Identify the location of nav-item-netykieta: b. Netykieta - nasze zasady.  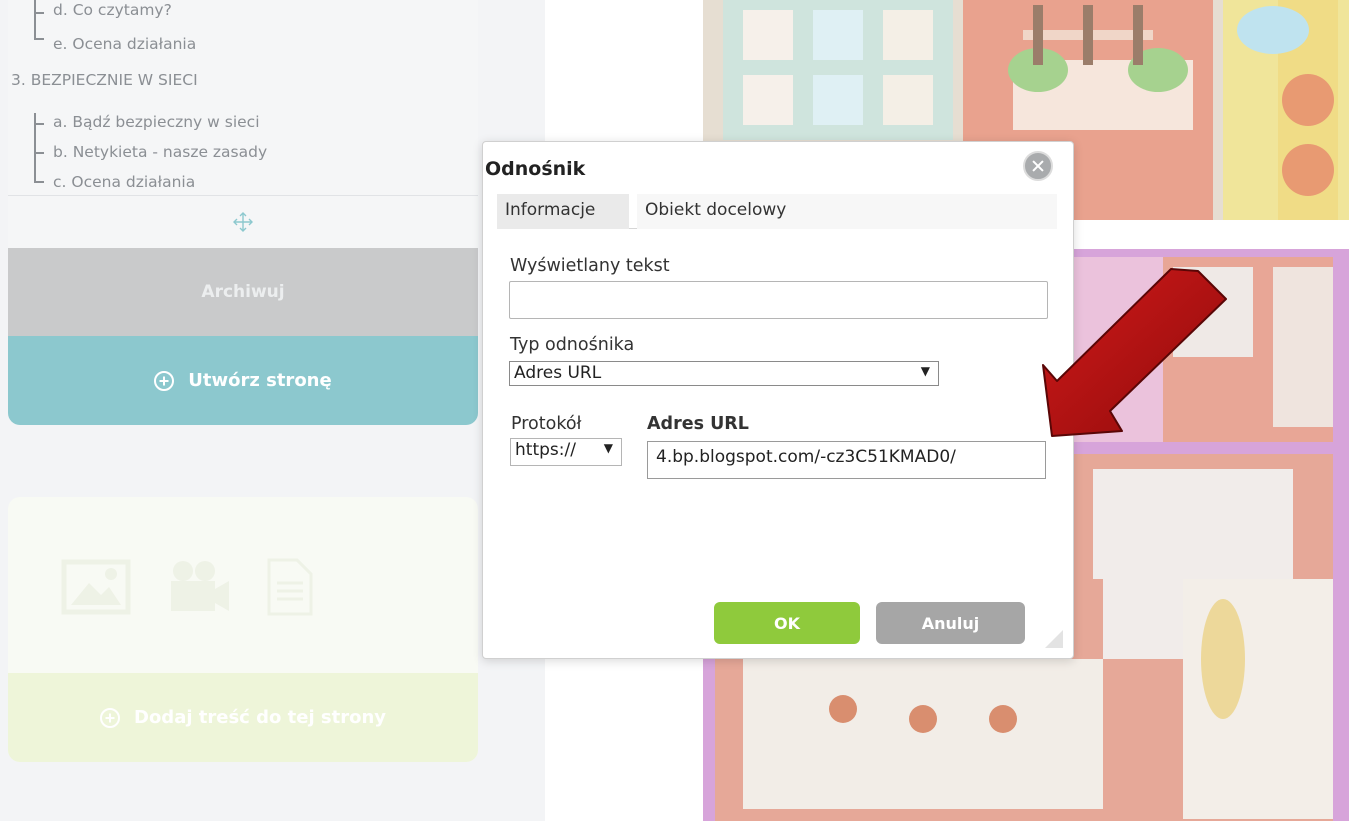
(160, 152).